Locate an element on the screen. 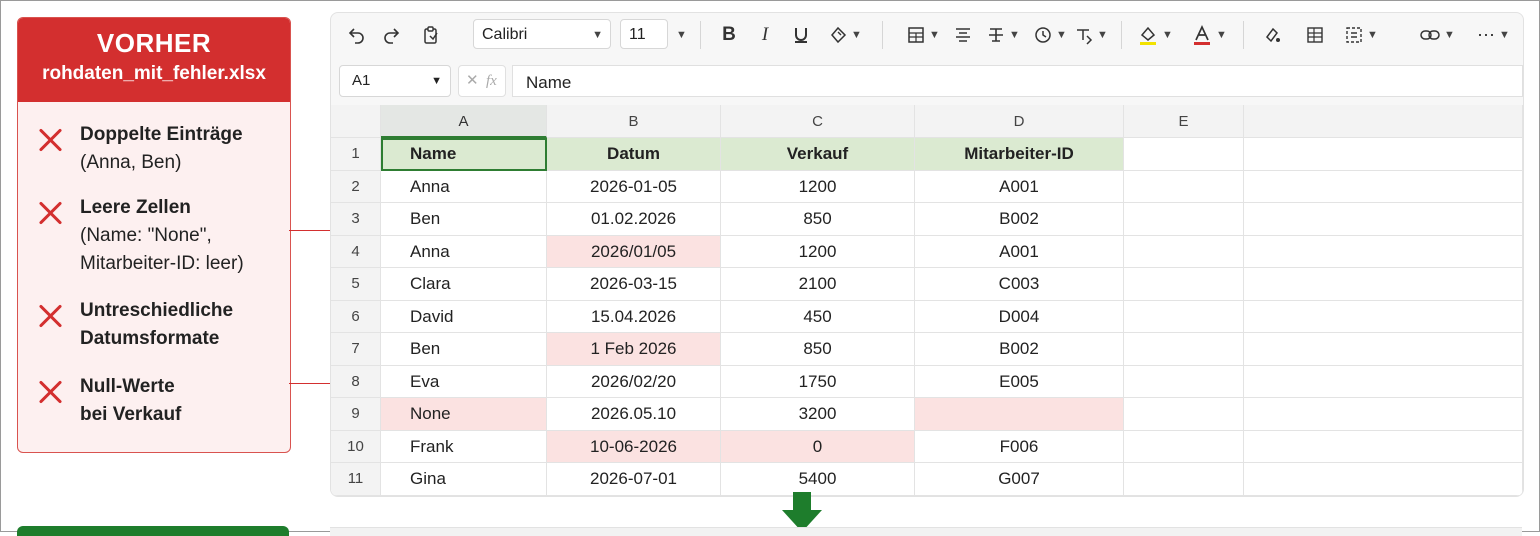 The image size is (1540, 536). bold-icon: B is located at coordinates (729, 35).